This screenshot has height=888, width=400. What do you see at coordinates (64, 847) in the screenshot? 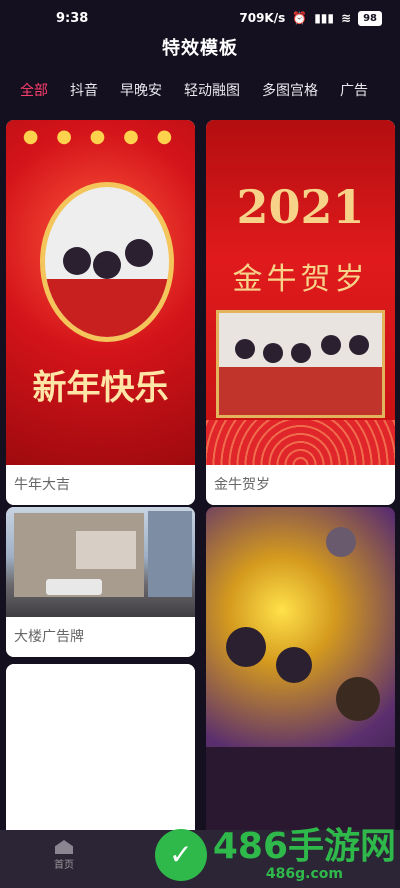
I see `home-icon` at bounding box center [64, 847].